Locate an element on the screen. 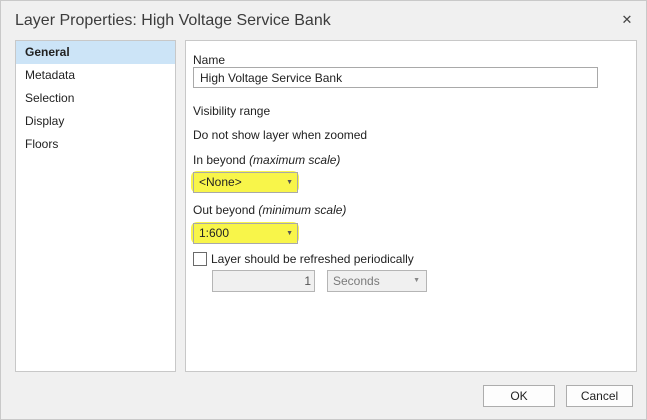 The height and width of the screenshot is (420, 647). close-icon: ✕ is located at coordinates (627, 20).